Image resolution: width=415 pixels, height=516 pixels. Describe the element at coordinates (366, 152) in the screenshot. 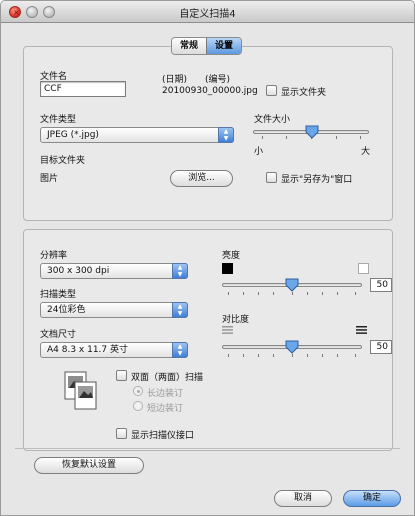

I see `file-size-large-label: 大` at that location.